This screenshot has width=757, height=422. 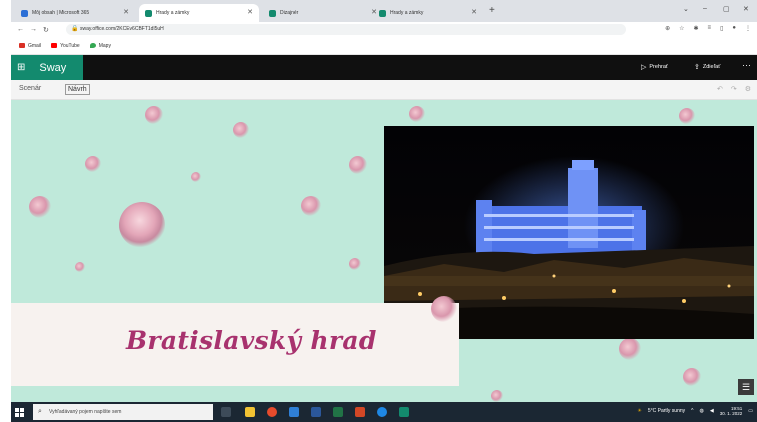 What do you see at coordinates (33, 29) in the screenshot?
I see `forward-icon: →` at bounding box center [33, 29].